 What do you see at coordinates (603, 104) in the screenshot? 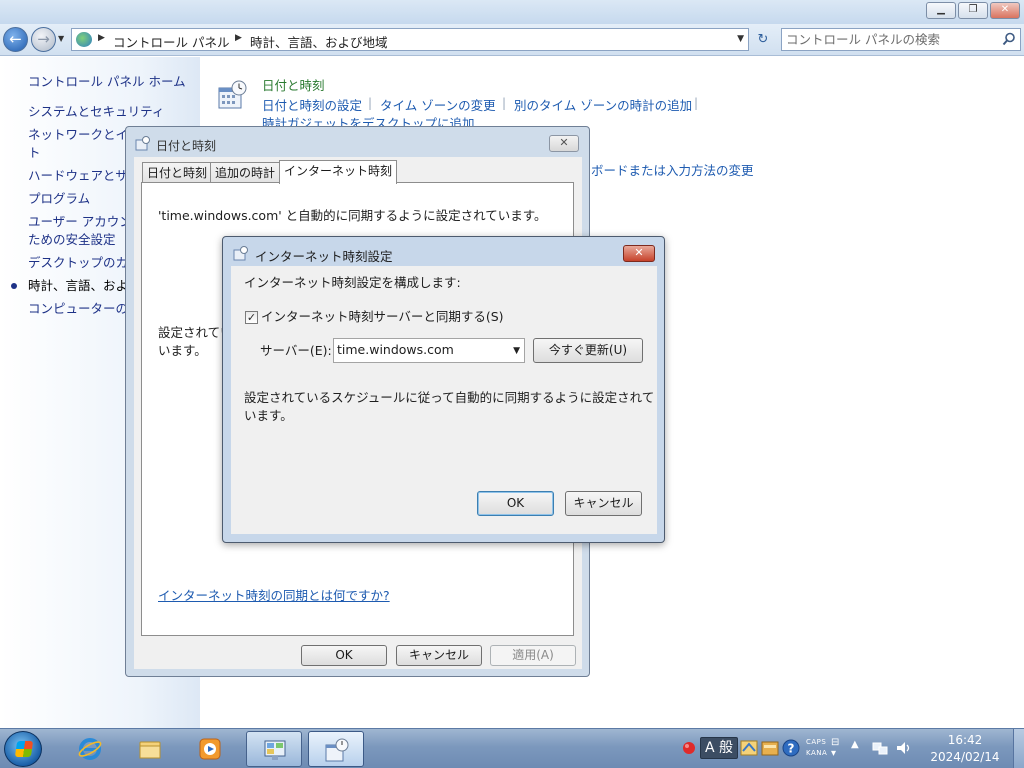
I see `link-add-clocks: 別のタイム ゾーンの時計の追加` at bounding box center [603, 104].